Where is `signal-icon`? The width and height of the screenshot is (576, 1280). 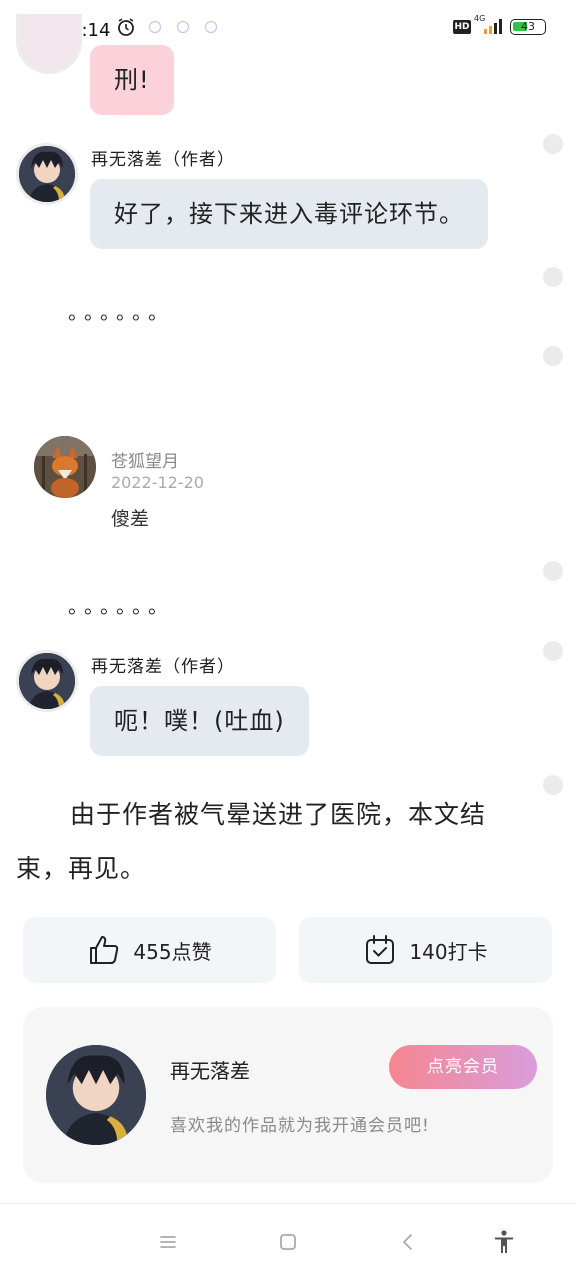 signal-icon is located at coordinates (493, 26).